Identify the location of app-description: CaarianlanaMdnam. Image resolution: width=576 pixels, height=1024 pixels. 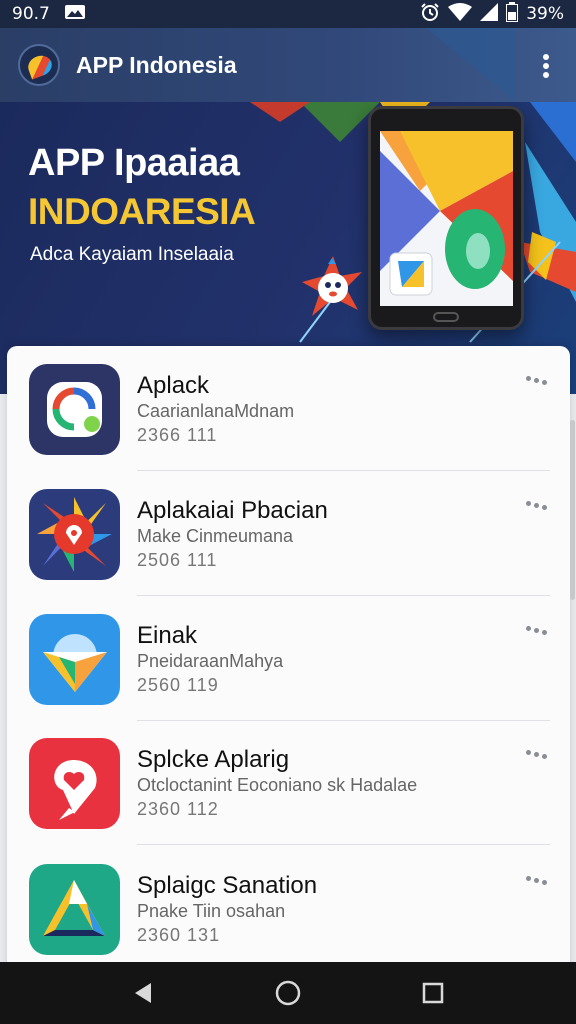
(216, 411).